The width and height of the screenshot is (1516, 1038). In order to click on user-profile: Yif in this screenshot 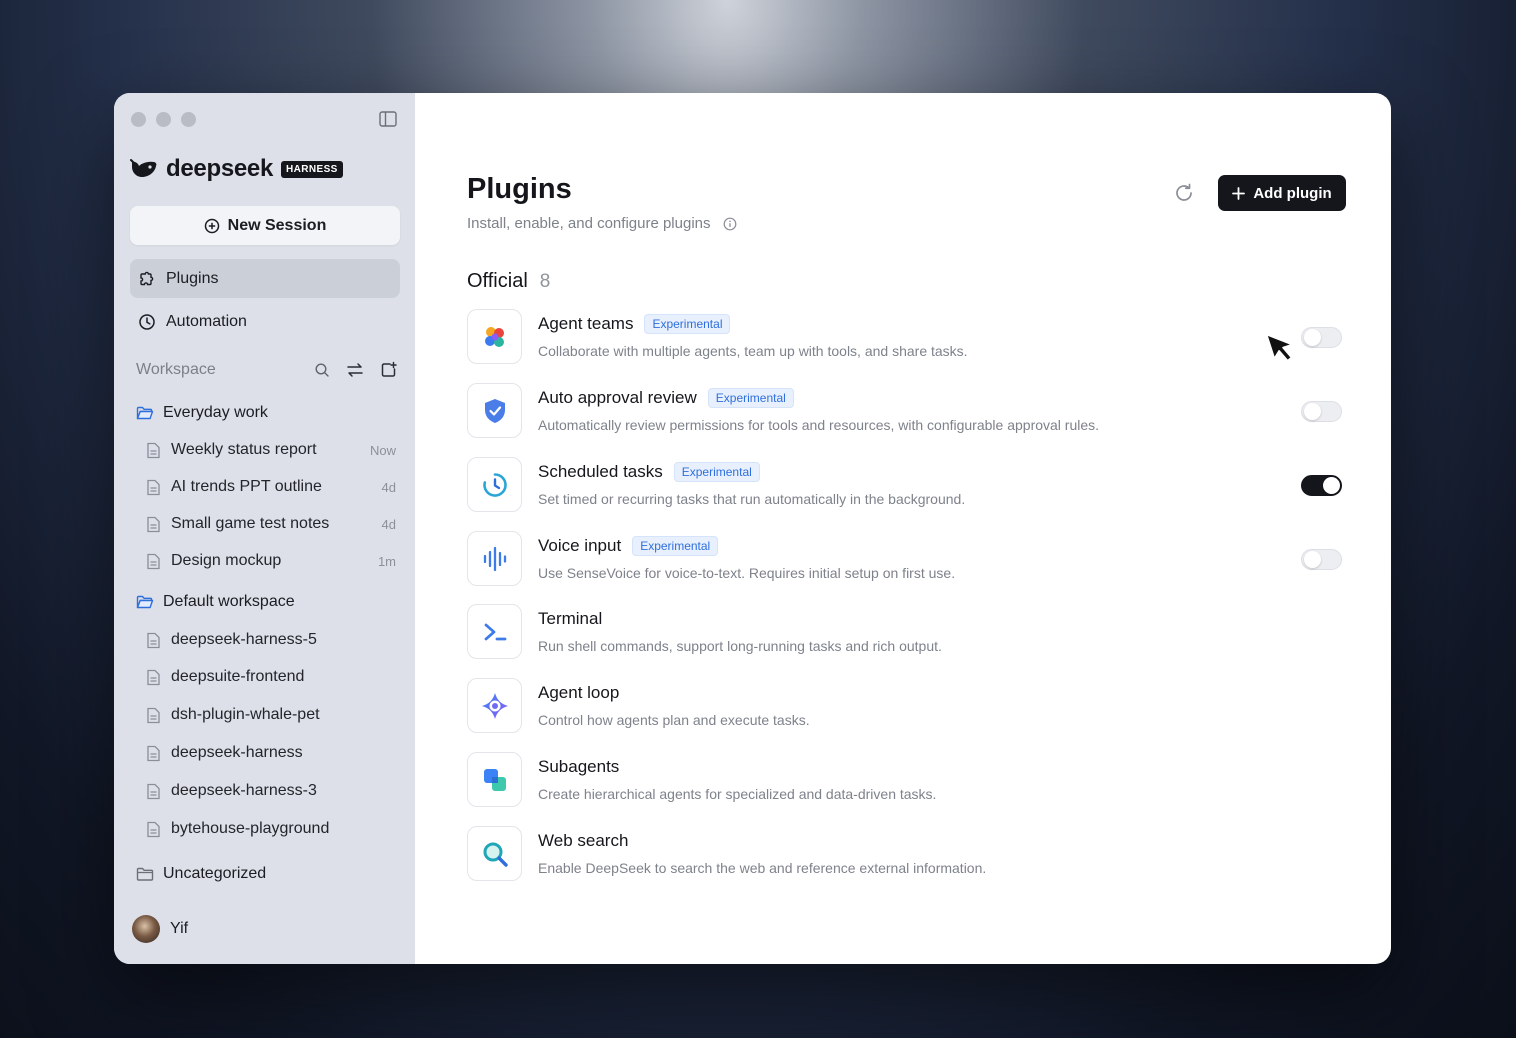, I will do `click(160, 929)`.